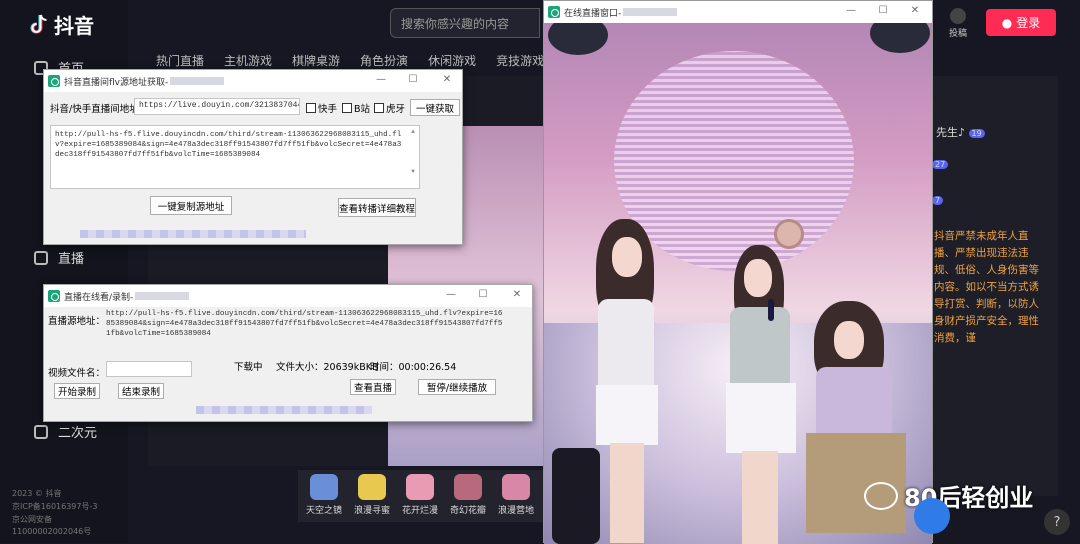  I want to click on user-icon: ●, so click(1007, 22).